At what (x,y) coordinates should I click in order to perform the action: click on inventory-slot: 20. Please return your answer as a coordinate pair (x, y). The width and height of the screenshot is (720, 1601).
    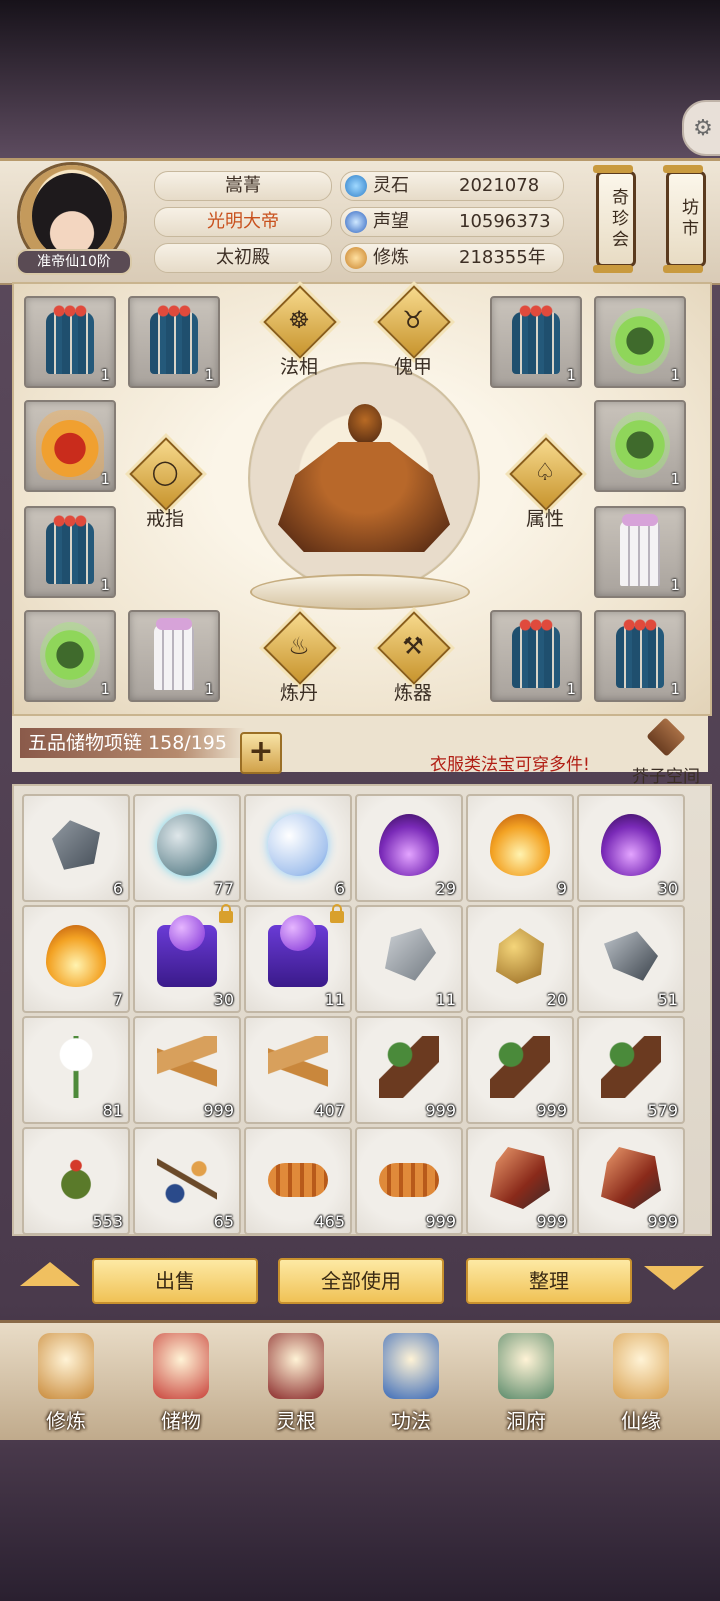
    Looking at the image, I should click on (520, 959).